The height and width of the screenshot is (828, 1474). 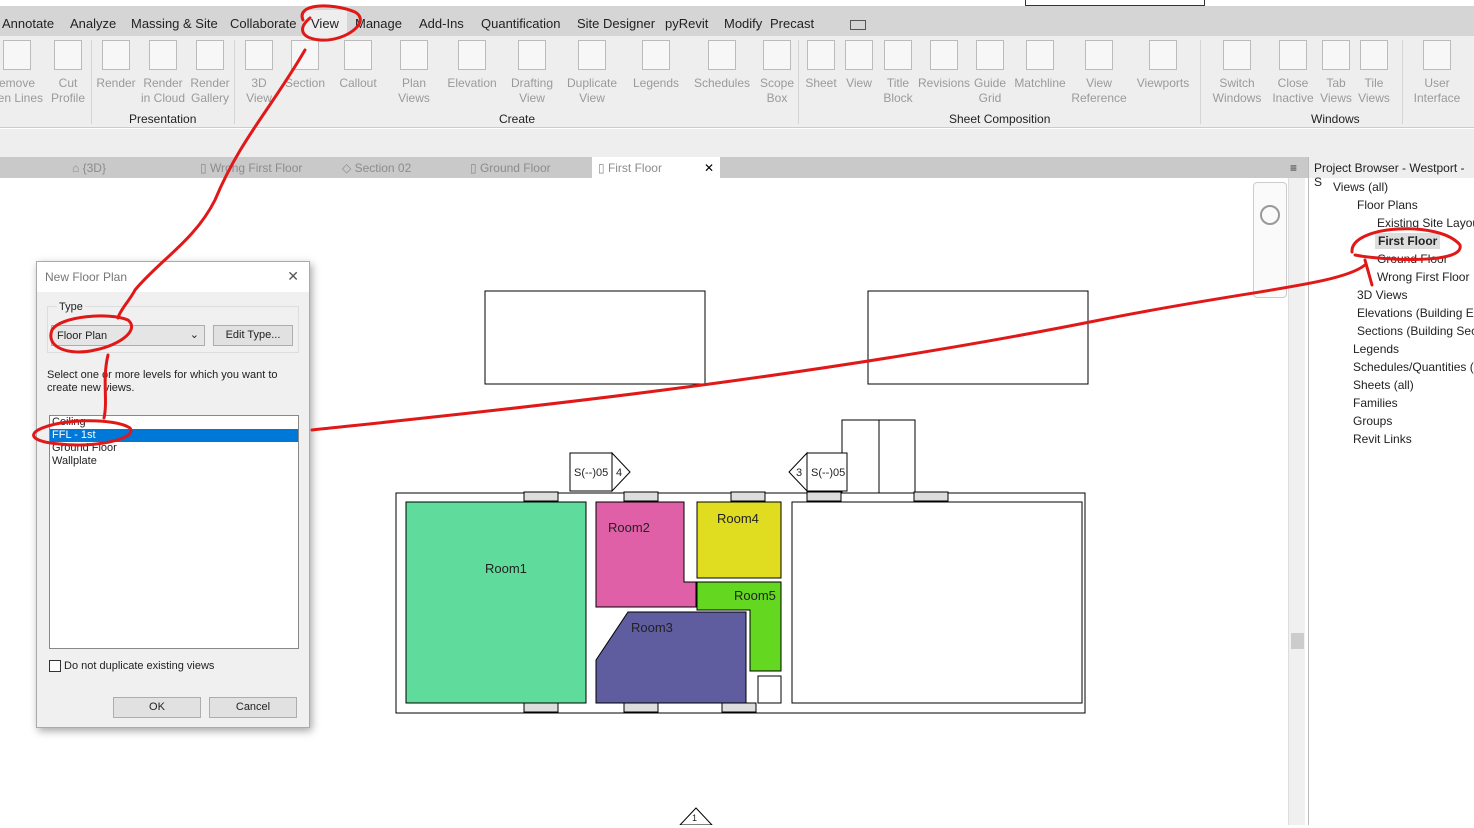 I want to click on ribbon-button: Schedules, so click(x=722, y=65).